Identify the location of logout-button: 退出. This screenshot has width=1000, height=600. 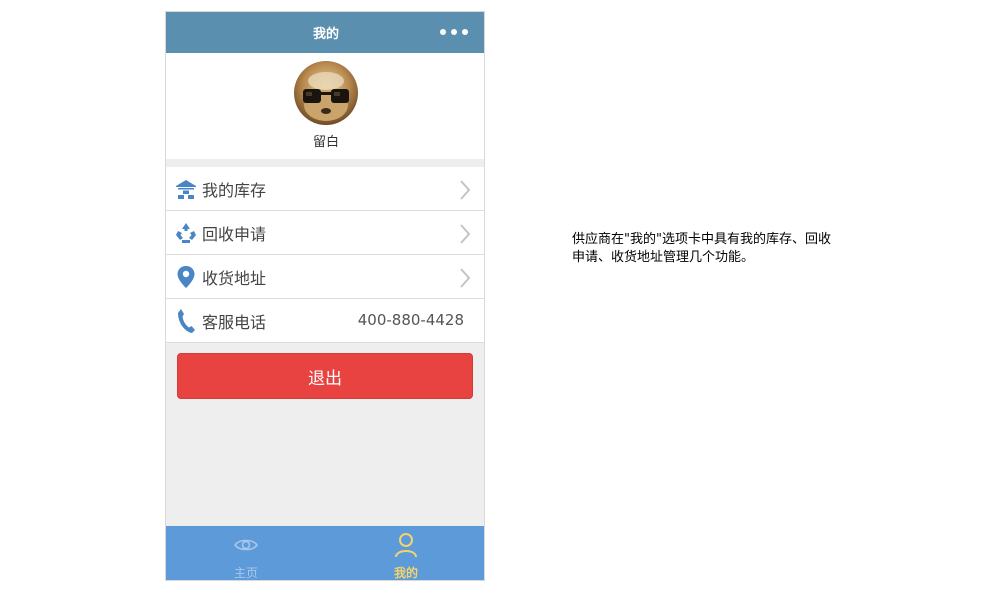
(325, 376).